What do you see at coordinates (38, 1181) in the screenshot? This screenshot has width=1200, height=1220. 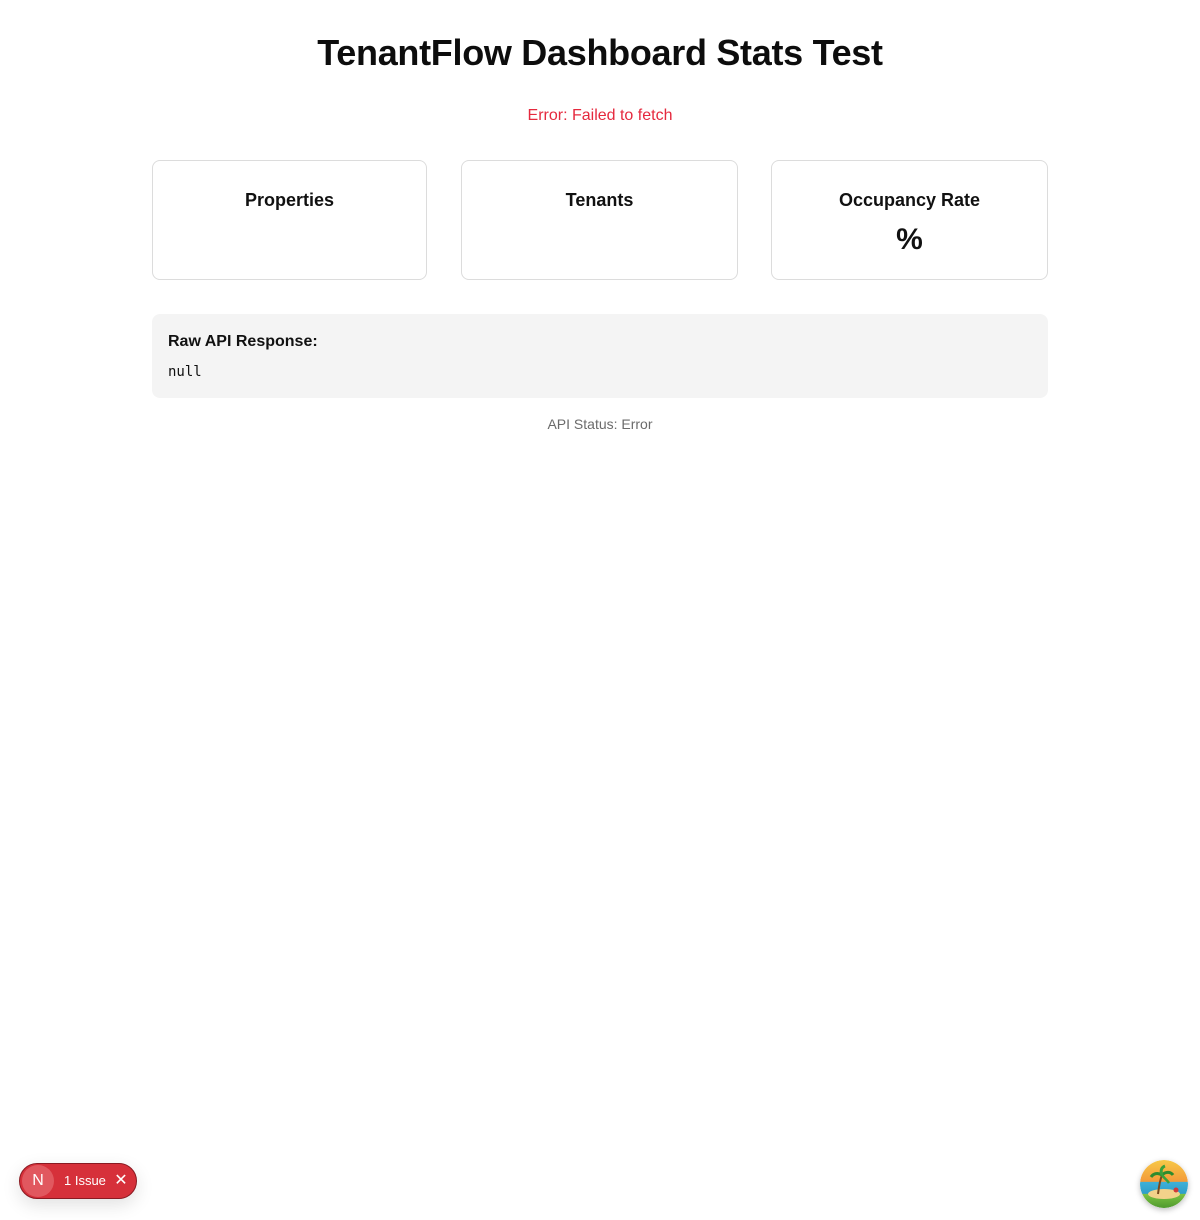 I see `nextjs-logo-icon: N` at bounding box center [38, 1181].